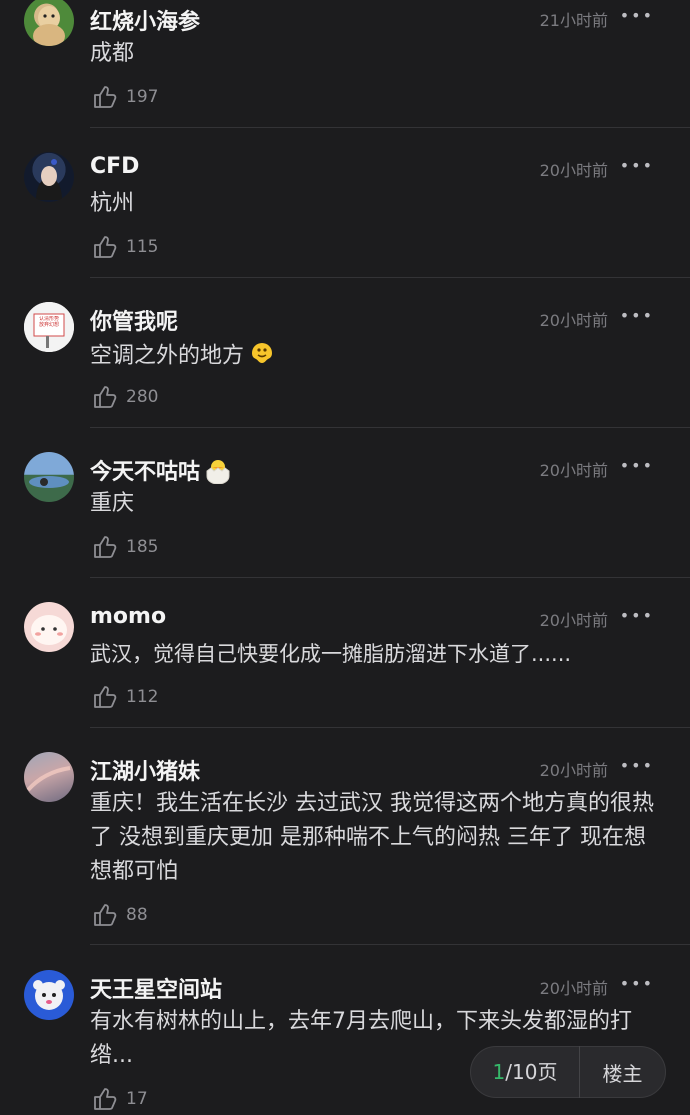 The width and height of the screenshot is (690, 1115). I want to click on like-button: 280, so click(125, 397).